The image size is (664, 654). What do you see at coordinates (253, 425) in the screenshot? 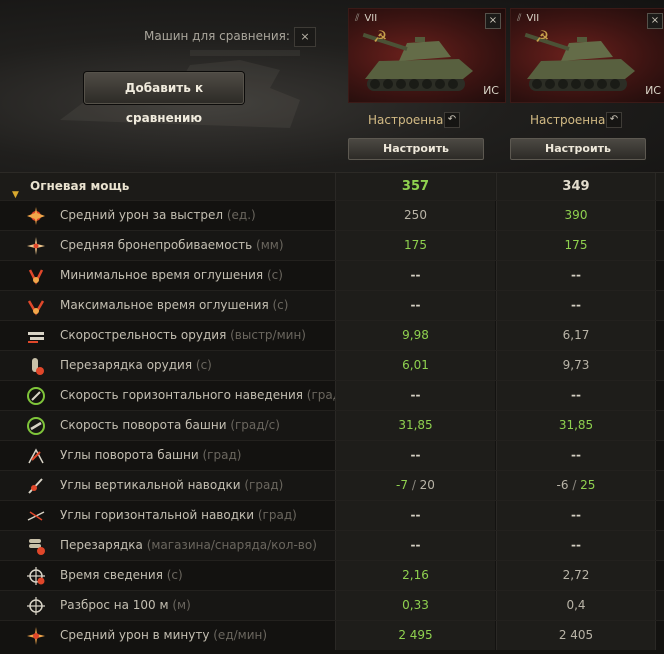
I see `stat-unit: (град/с)` at bounding box center [253, 425].